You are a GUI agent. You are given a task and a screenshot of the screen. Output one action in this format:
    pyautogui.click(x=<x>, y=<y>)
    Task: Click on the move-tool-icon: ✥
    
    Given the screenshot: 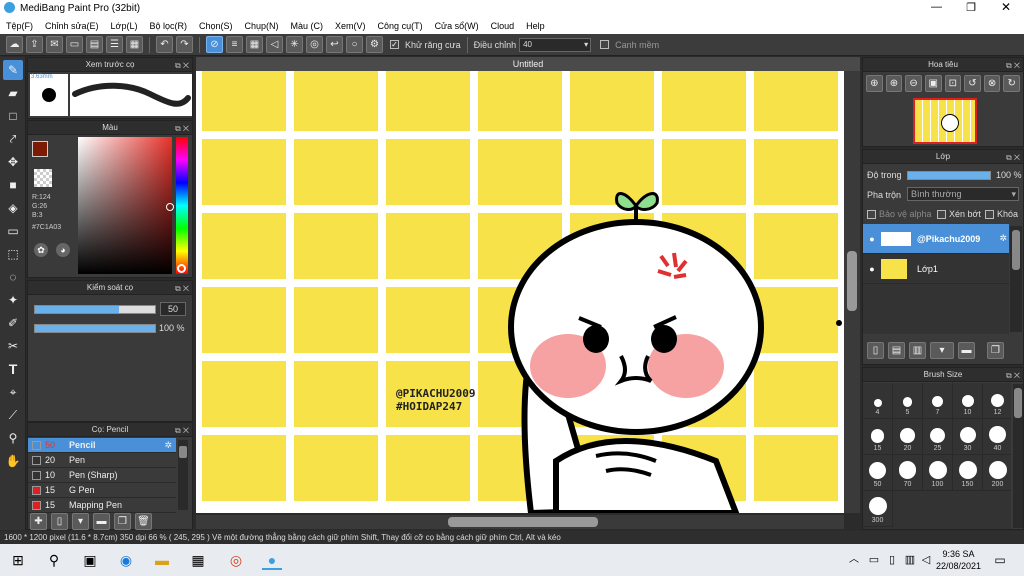 What is the action you would take?
    pyautogui.click(x=13, y=162)
    